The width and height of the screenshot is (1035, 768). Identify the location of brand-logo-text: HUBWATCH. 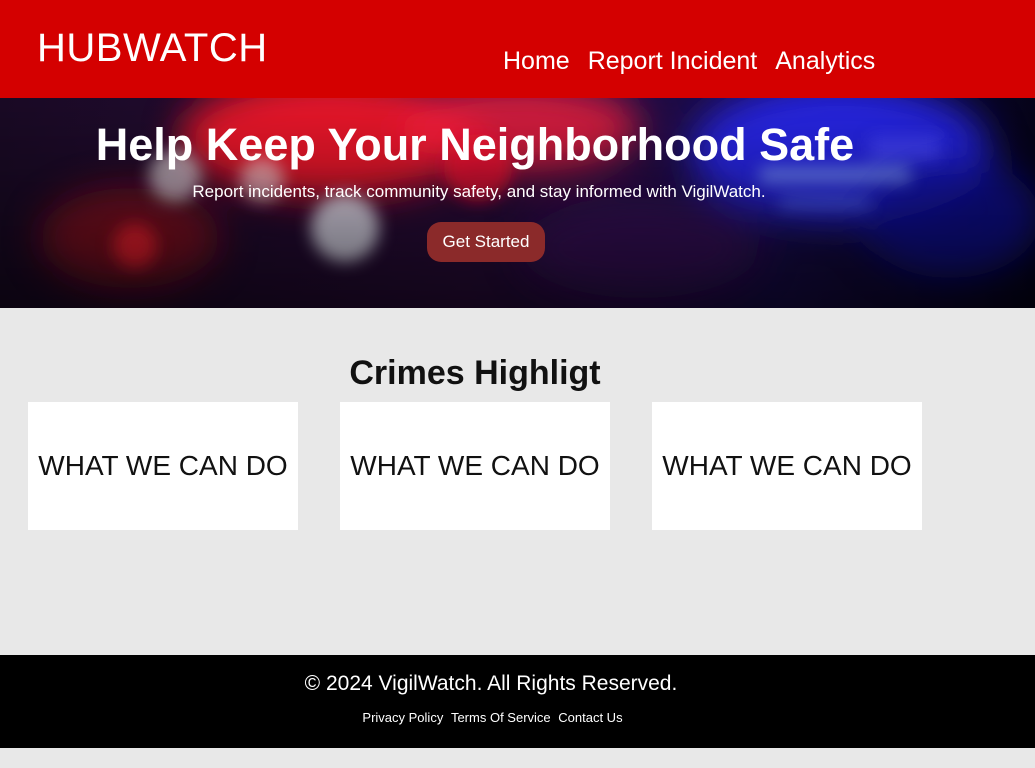
(152, 48).